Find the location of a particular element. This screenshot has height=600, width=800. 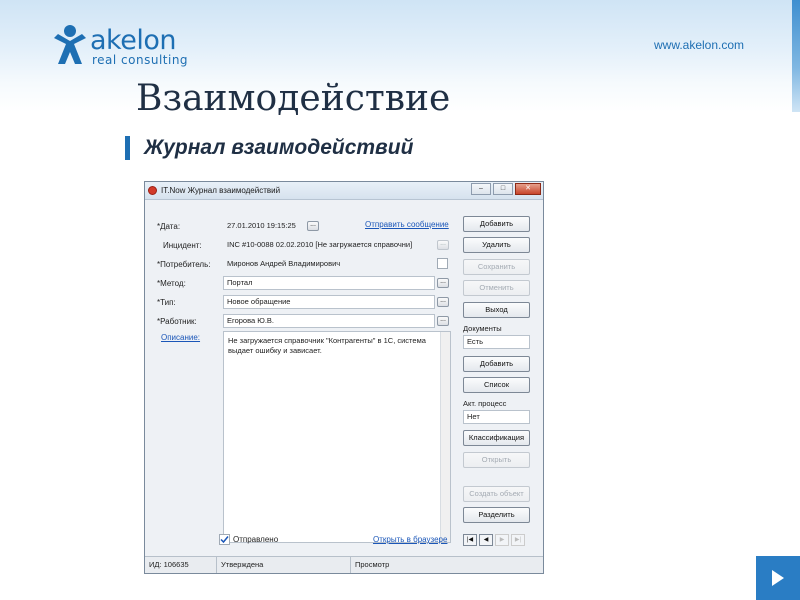

sent-checkbox-label: Отправлено is located at coordinates (256, 539).